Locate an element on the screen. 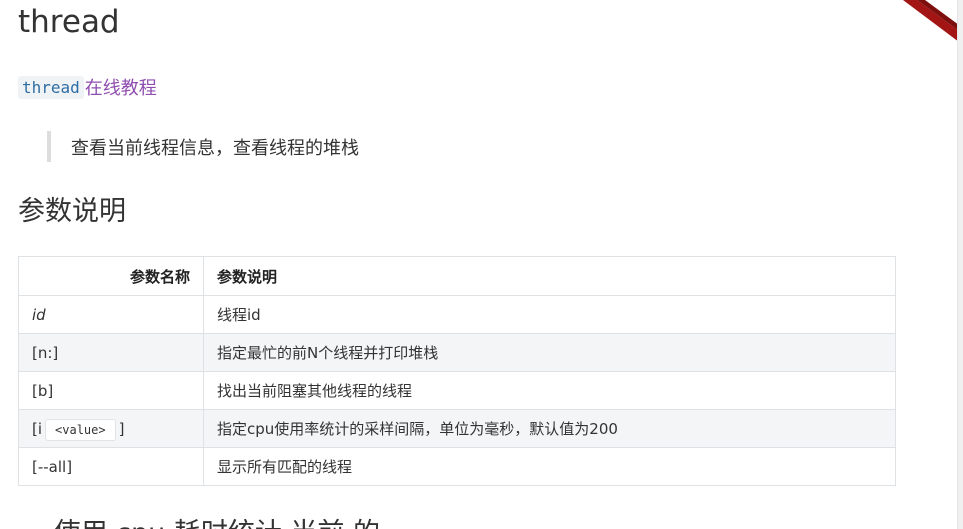 This screenshot has height=529, width=963. param-desc: 显示所有匹配的线程 is located at coordinates (549, 466).